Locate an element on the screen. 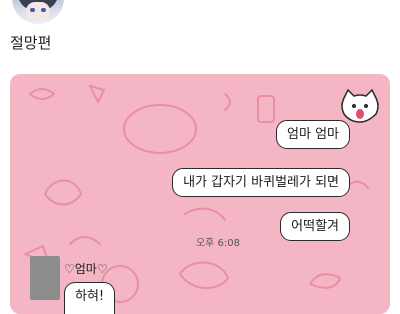 The height and width of the screenshot is (314, 400). username: 절망편 is located at coordinates (30, 42).